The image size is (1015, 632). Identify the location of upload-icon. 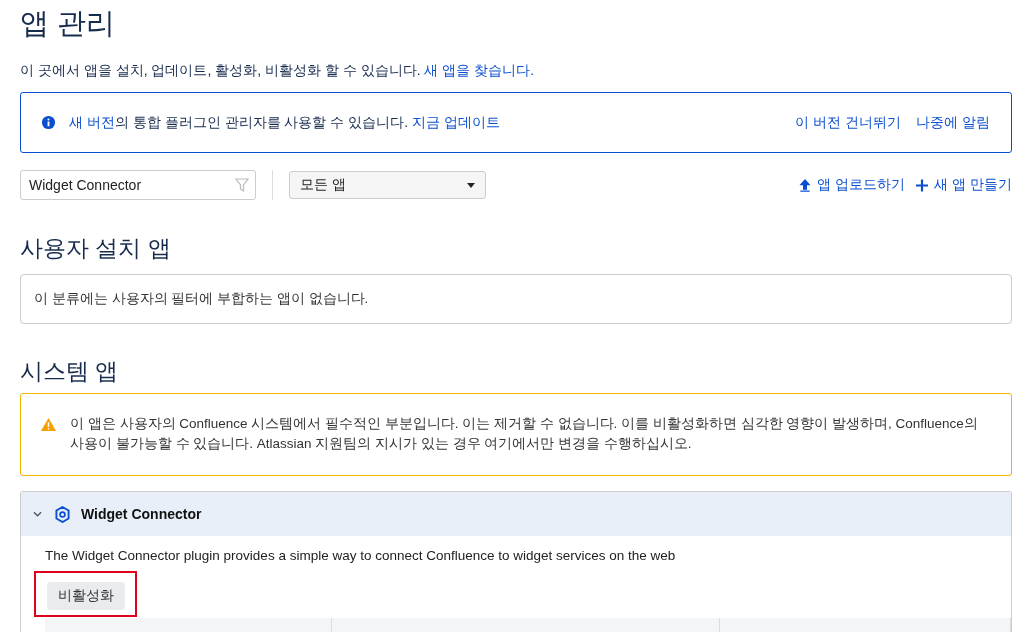
(805, 185).